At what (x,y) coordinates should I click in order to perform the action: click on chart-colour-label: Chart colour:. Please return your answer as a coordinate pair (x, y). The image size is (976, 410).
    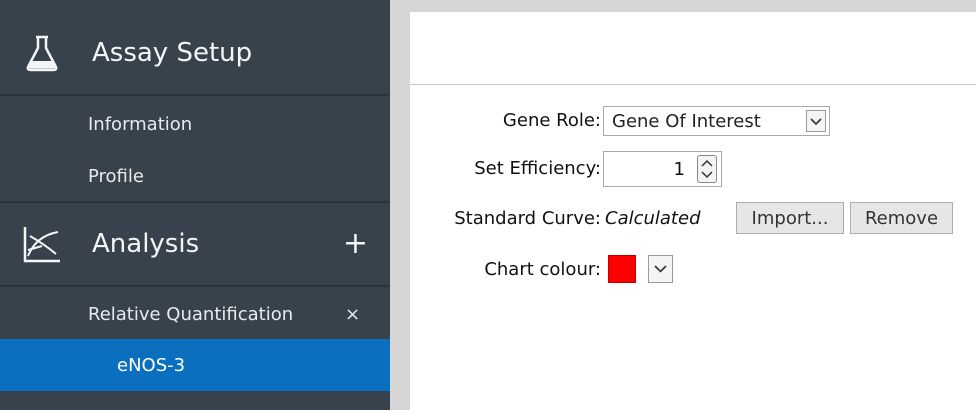
    Looking at the image, I should click on (542, 269).